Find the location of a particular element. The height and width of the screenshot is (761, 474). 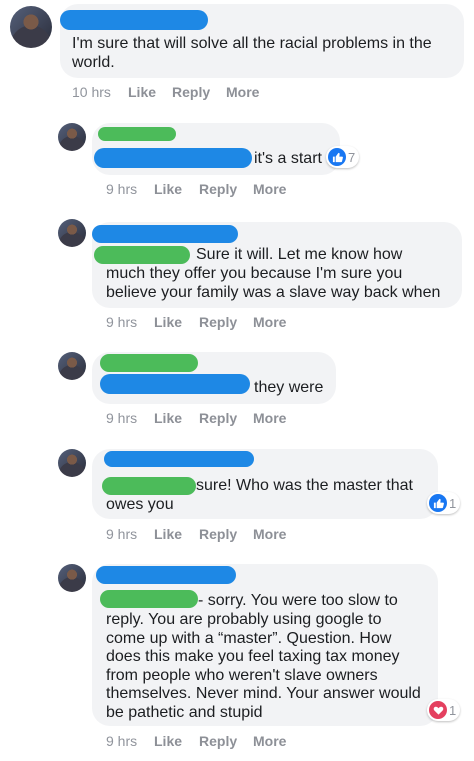

reaction-count: 7 is located at coordinates (343, 157).